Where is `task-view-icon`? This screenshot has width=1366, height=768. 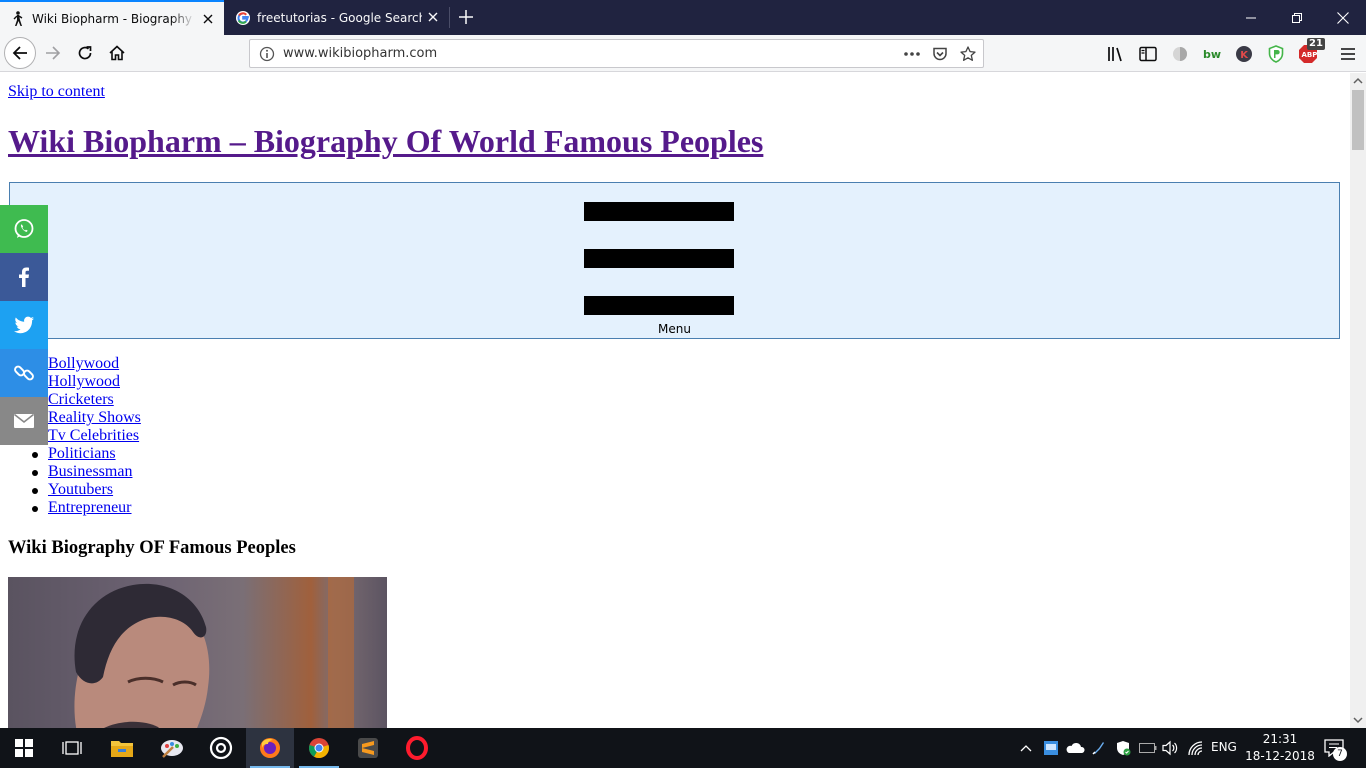
task-view-icon is located at coordinates (72, 748).